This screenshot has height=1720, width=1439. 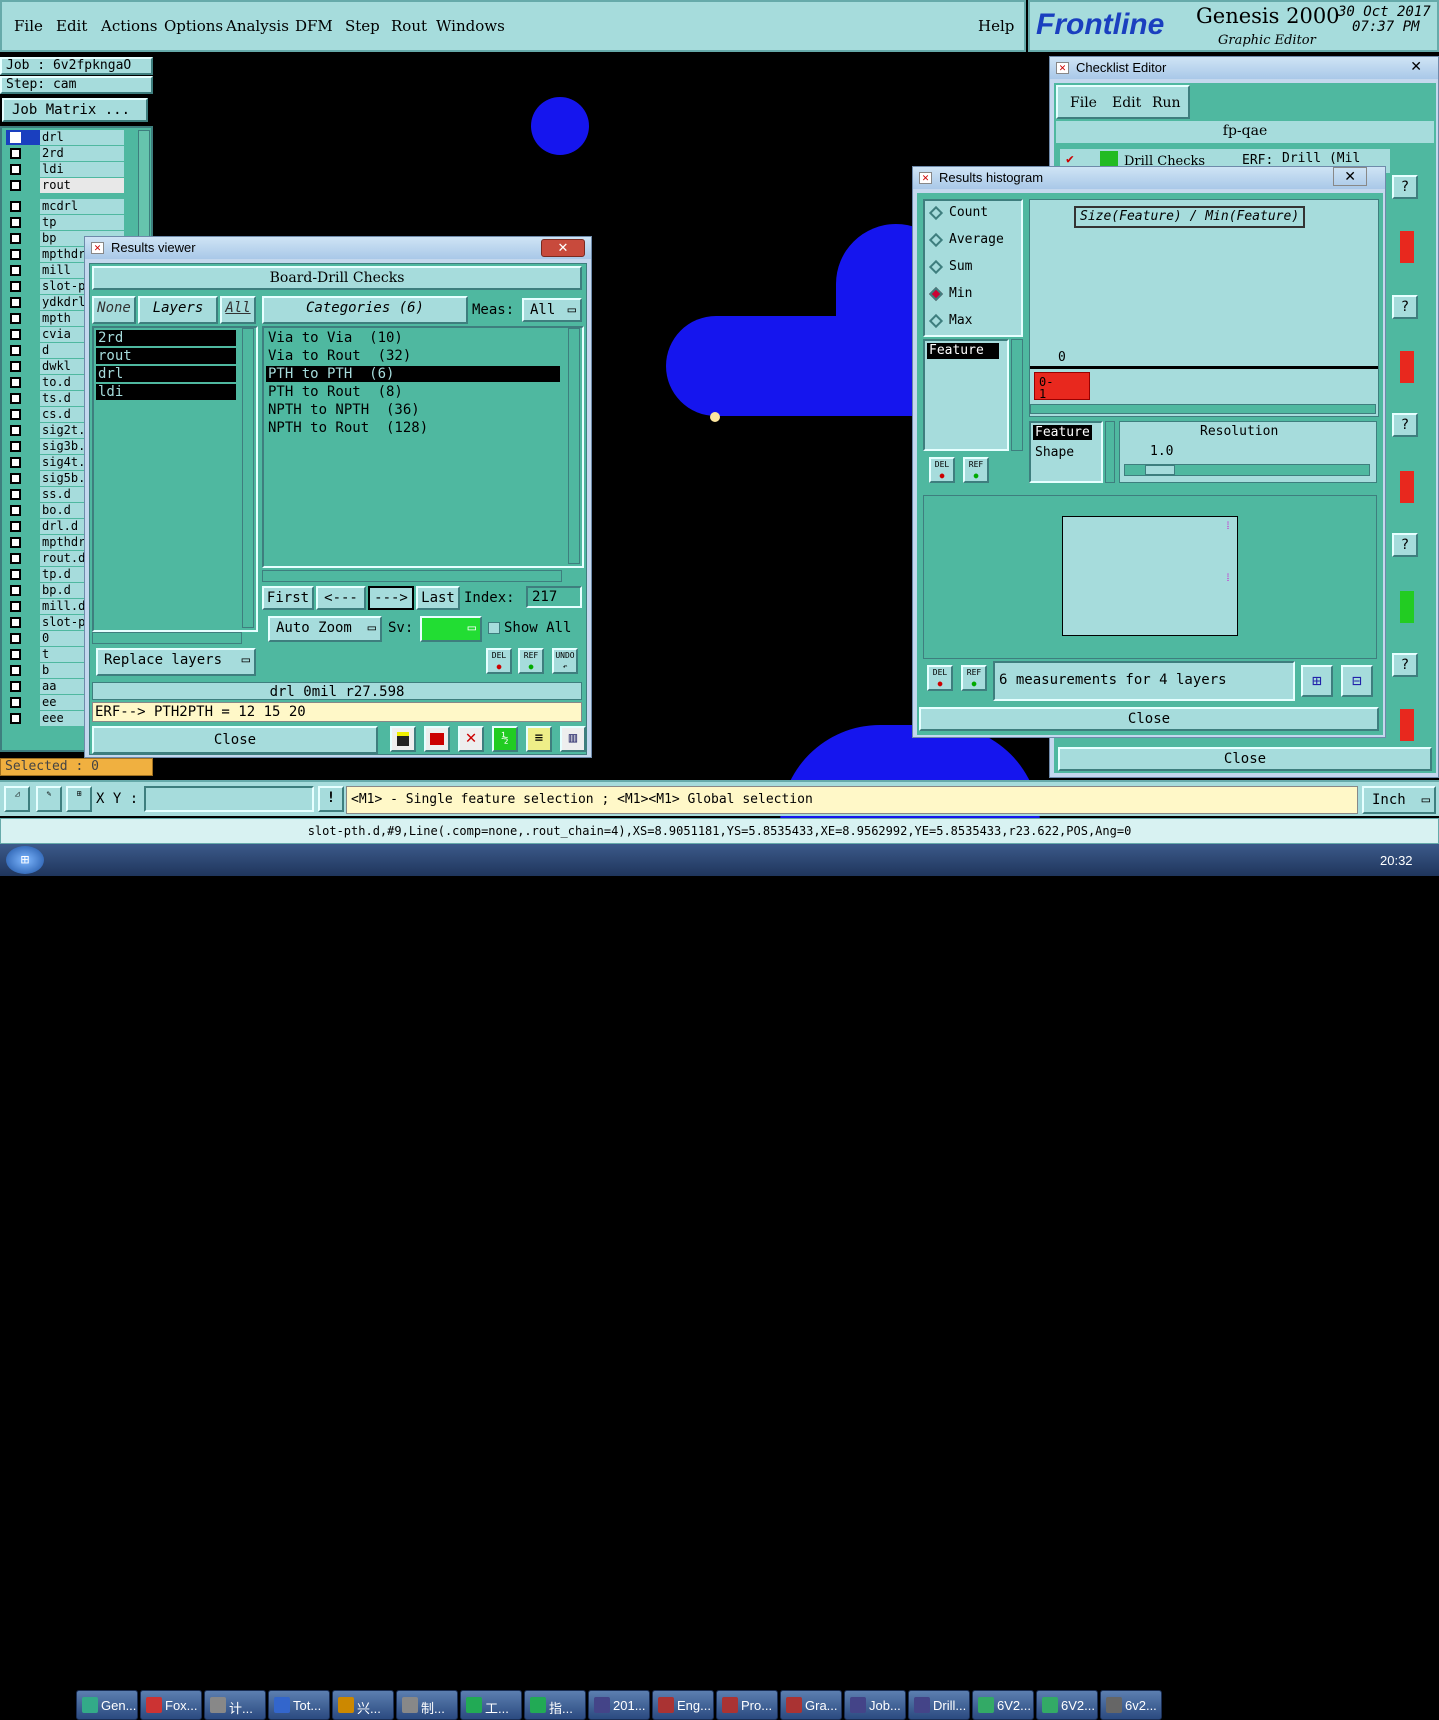 I want to click on menu-edit: Edit, so click(x=71, y=26).